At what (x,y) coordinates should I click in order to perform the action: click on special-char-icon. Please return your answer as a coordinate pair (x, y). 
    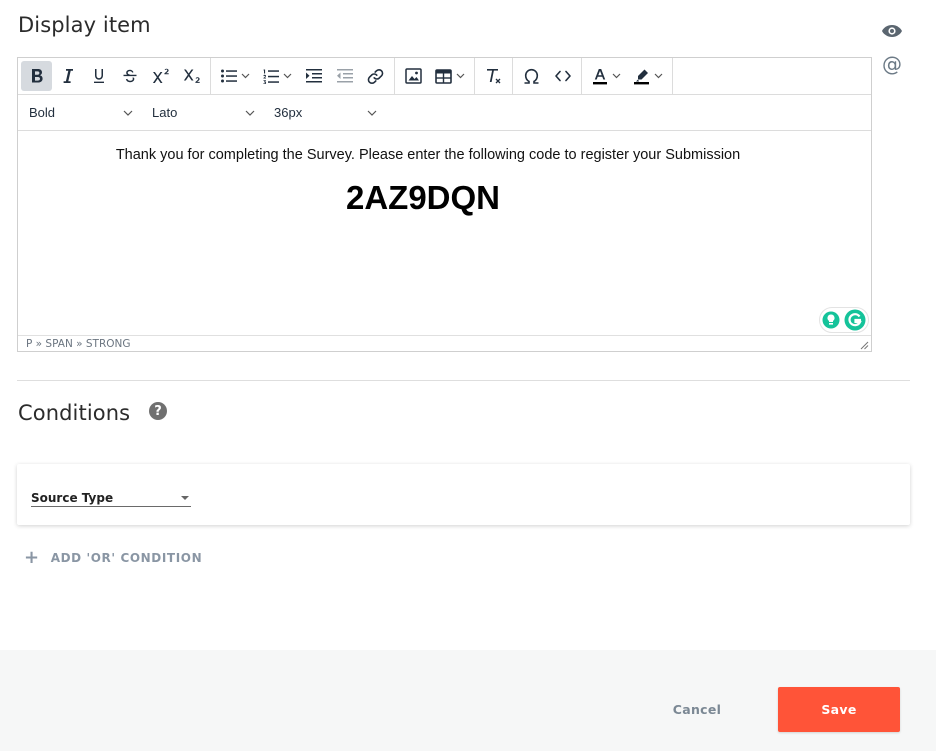
    Looking at the image, I should click on (531, 76).